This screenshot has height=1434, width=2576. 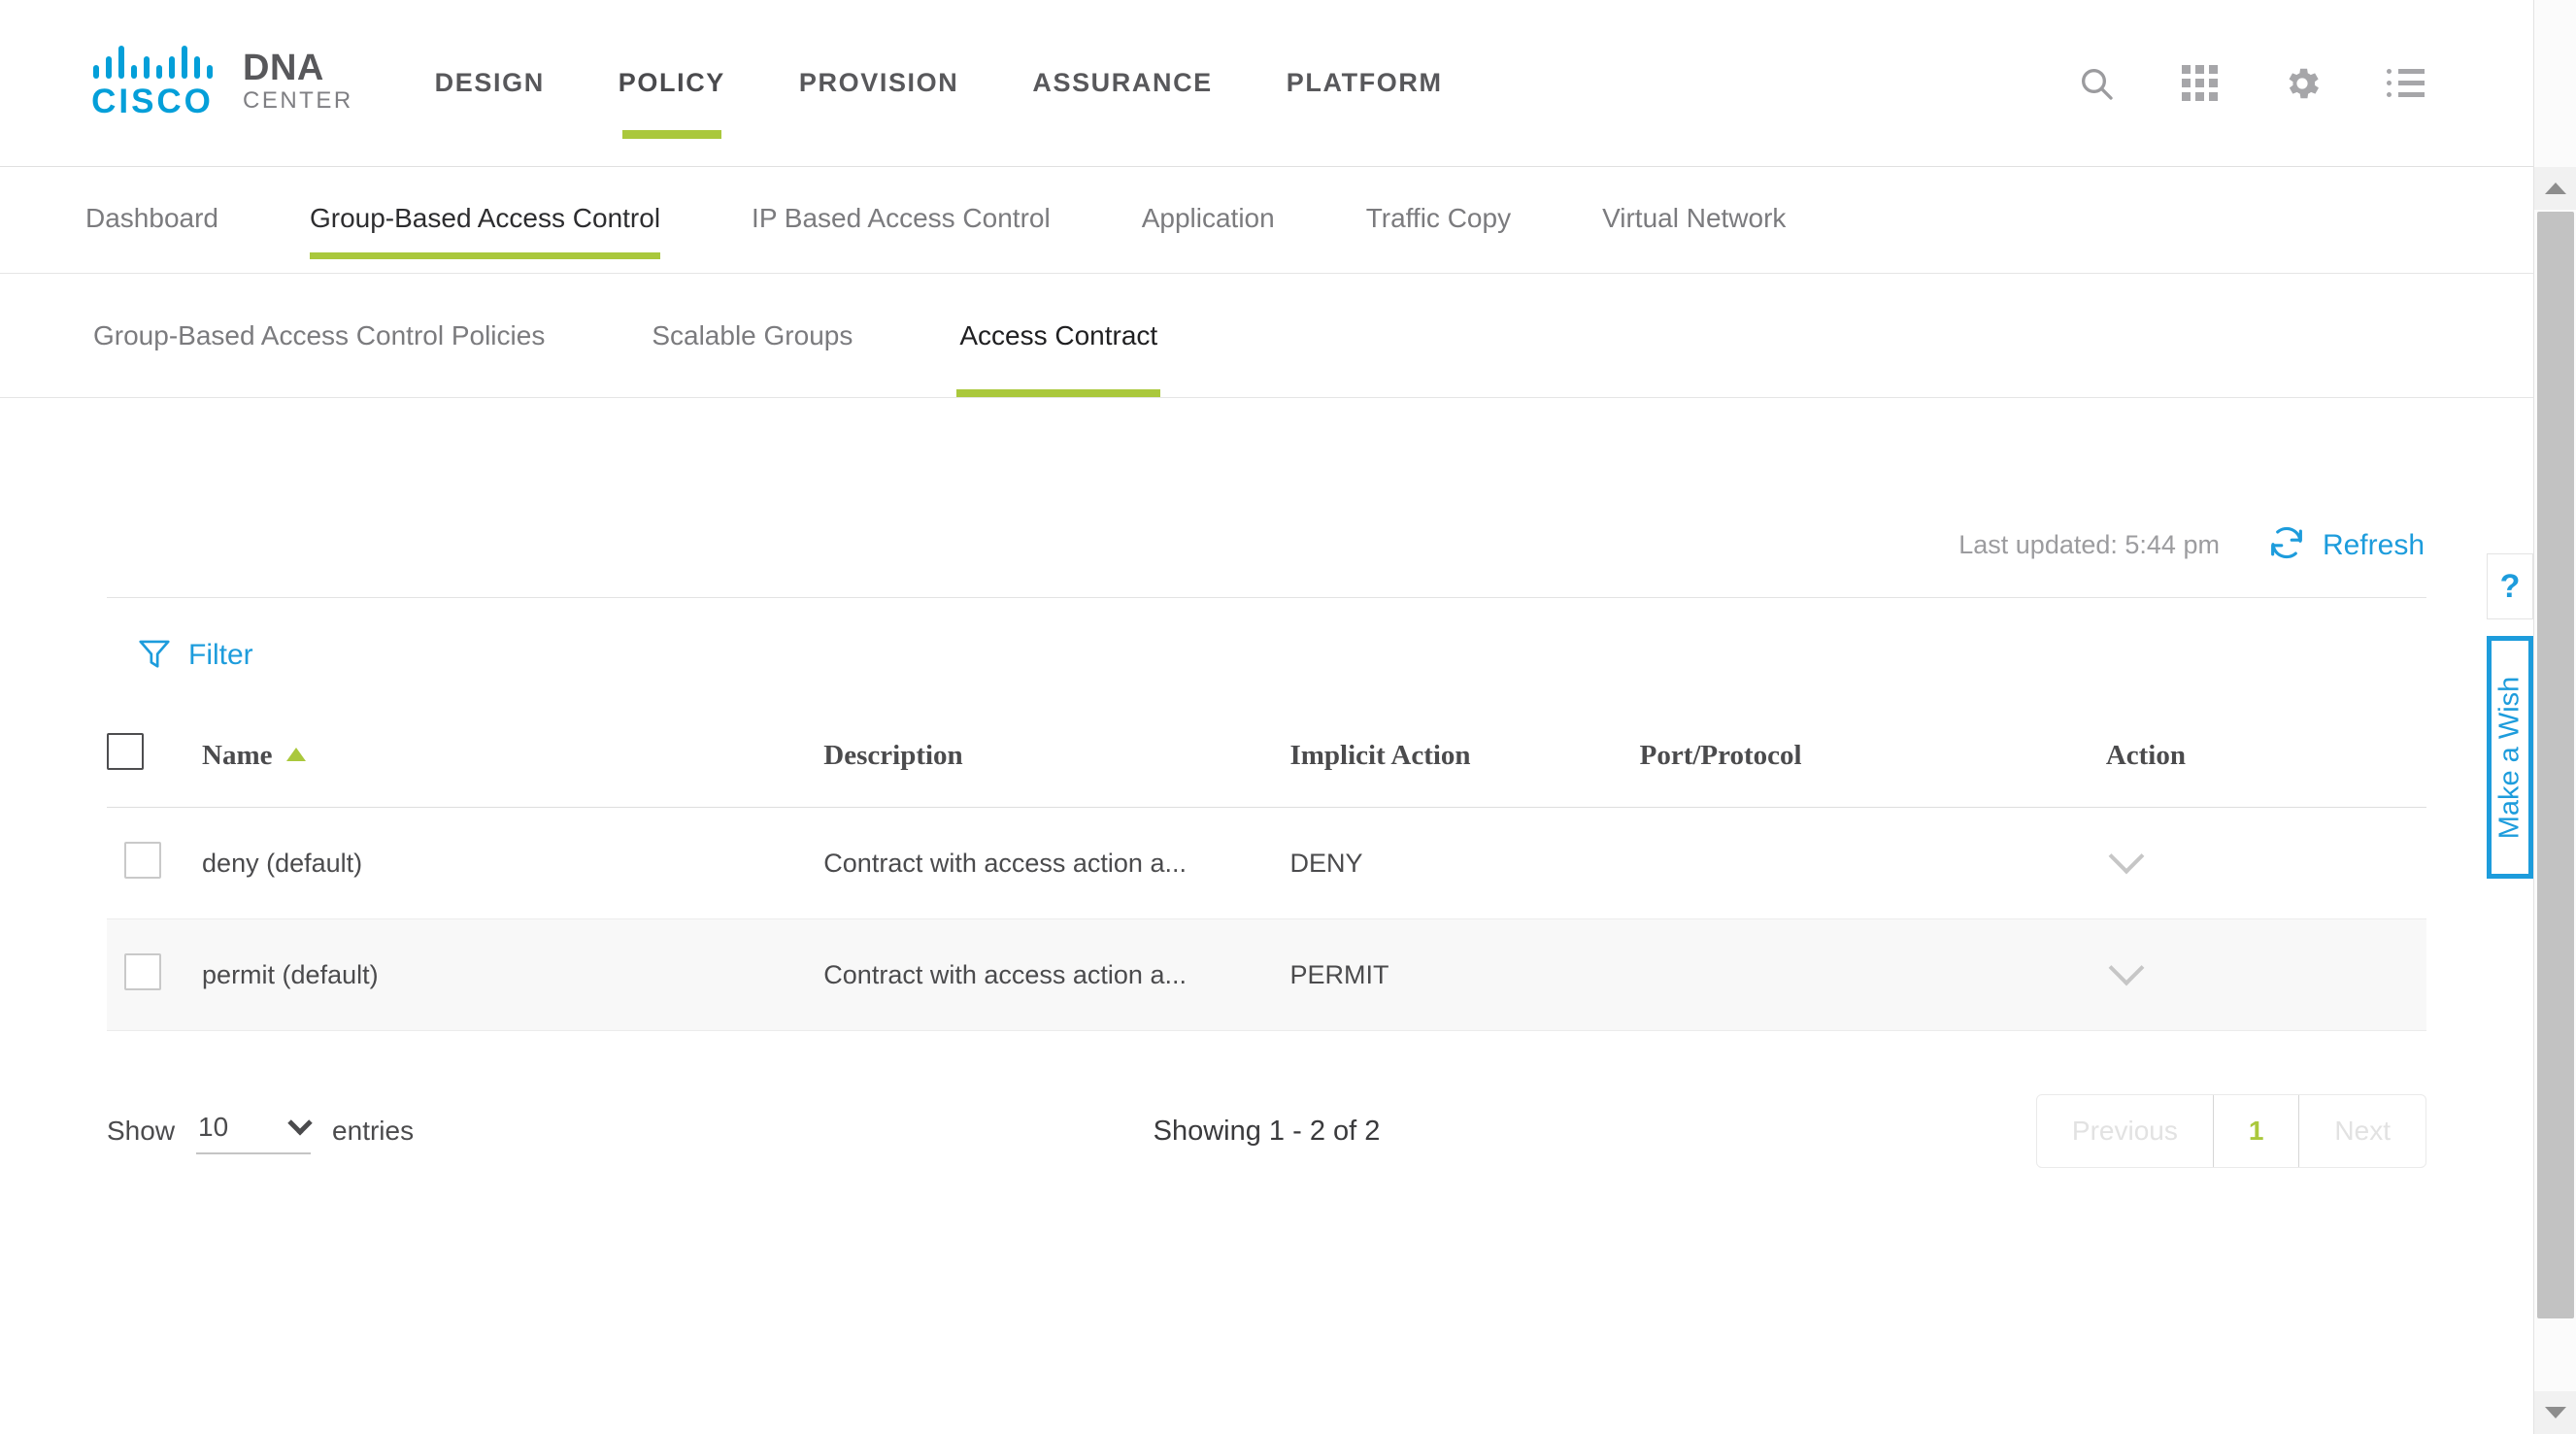 What do you see at coordinates (1694, 220) in the screenshot?
I see `subnav-item-virtual-network: Virtual Network` at bounding box center [1694, 220].